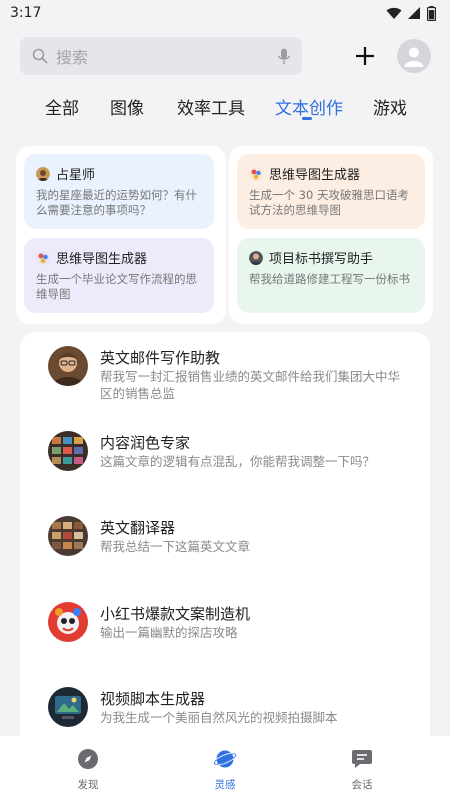 This screenshot has width=450, height=799. What do you see at coordinates (284, 56) in the screenshot?
I see `microphone-icon` at bounding box center [284, 56].